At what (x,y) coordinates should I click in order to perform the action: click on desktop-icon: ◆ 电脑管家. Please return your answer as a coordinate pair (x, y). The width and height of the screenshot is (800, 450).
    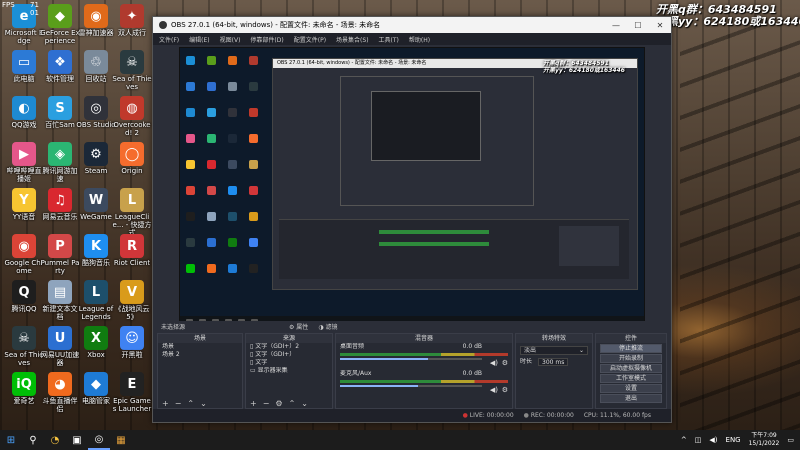
    Looking at the image, I should click on (96, 388).